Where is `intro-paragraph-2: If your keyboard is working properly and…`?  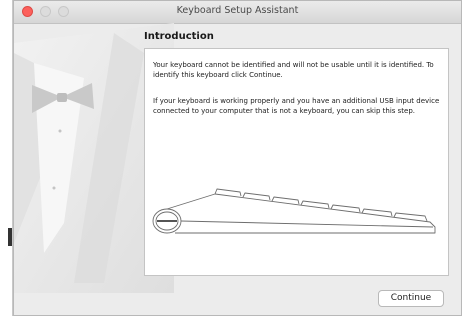
intro-paragraph-2: If your keyboard is working properly and… is located at coordinates (296, 106).